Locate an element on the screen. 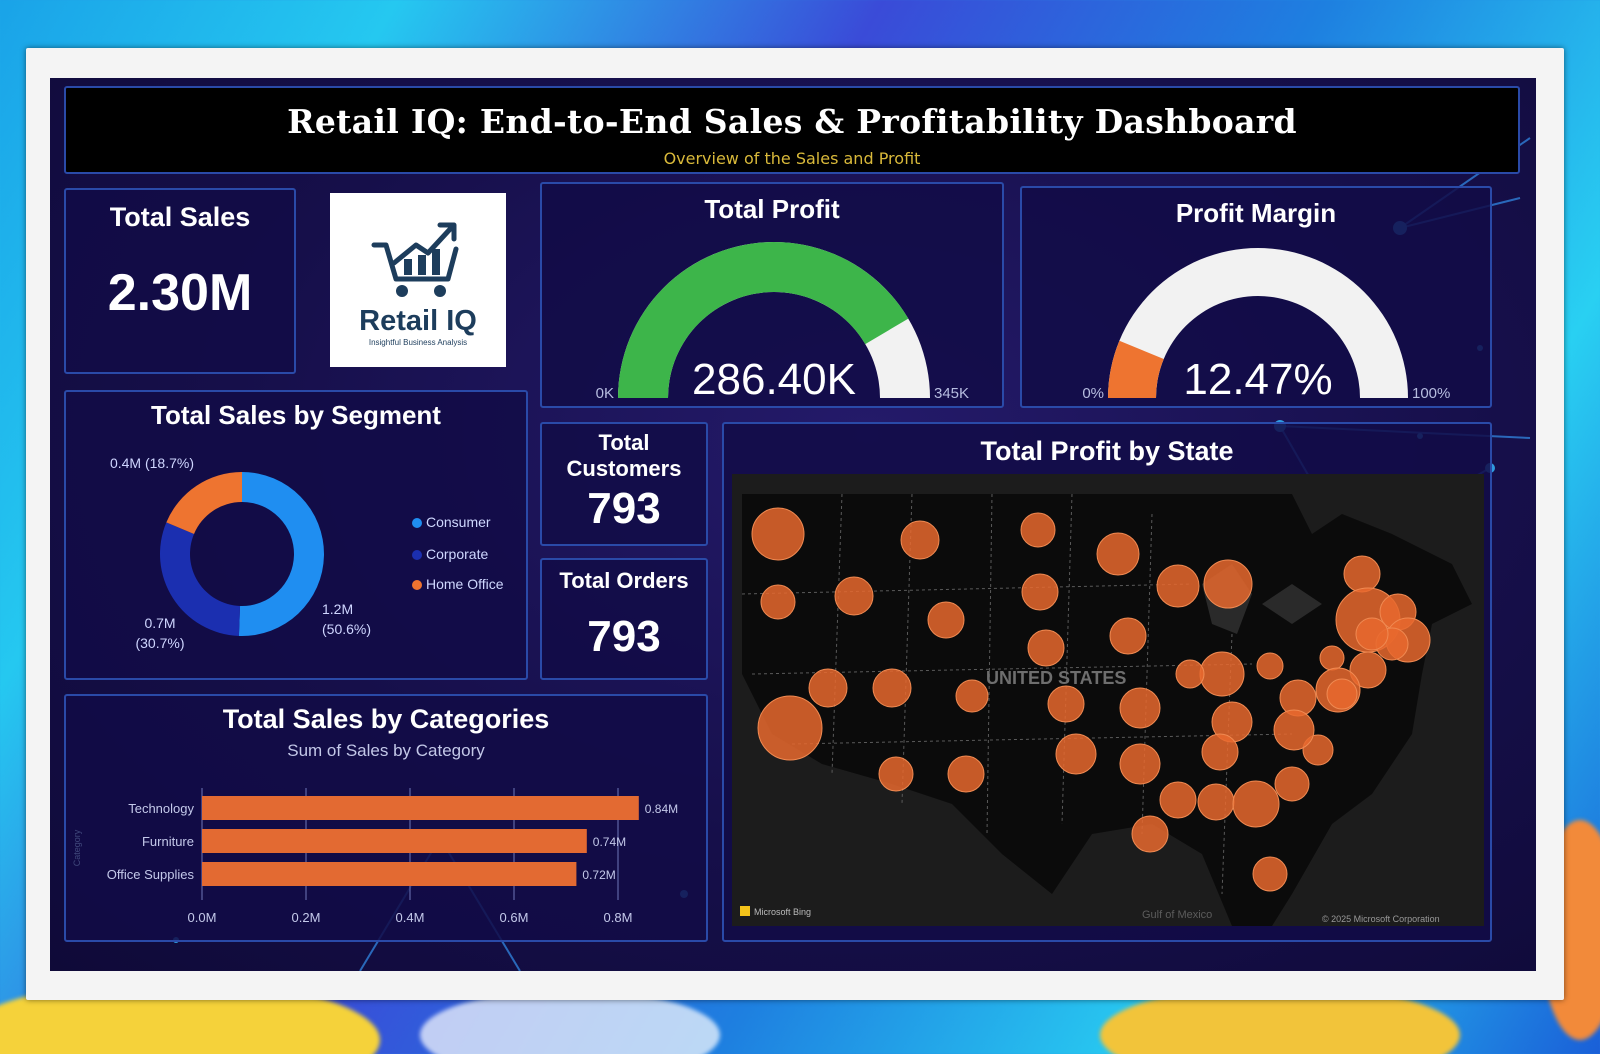  map-title: Total Profit by State is located at coordinates (1107, 451).